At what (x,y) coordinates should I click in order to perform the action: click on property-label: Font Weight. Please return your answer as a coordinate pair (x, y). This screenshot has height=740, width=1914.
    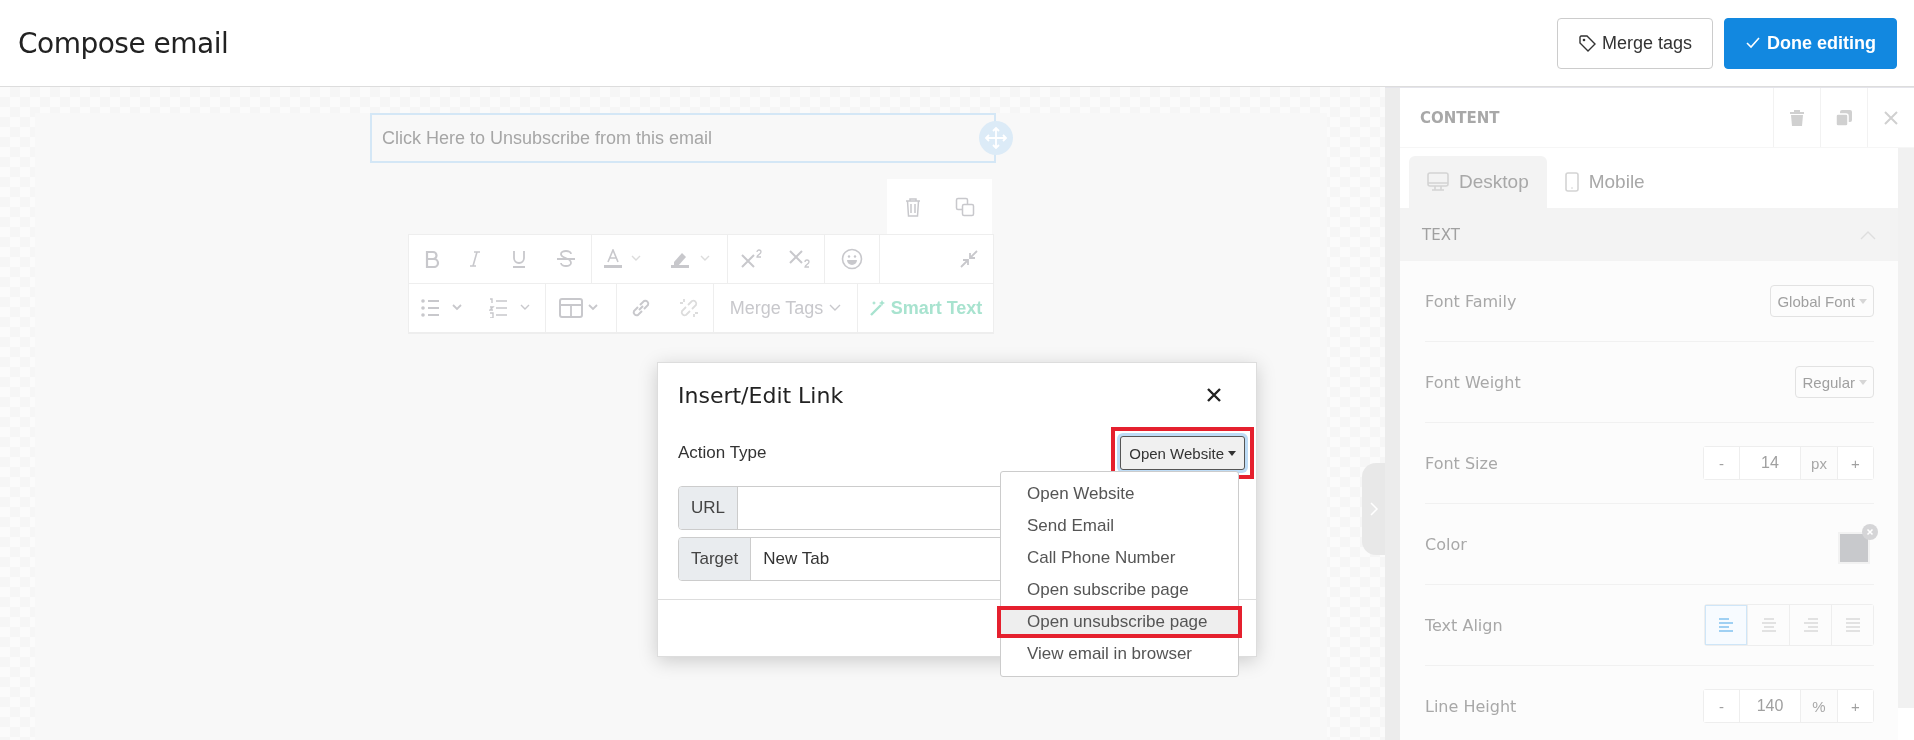
    Looking at the image, I should click on (1473, 382).